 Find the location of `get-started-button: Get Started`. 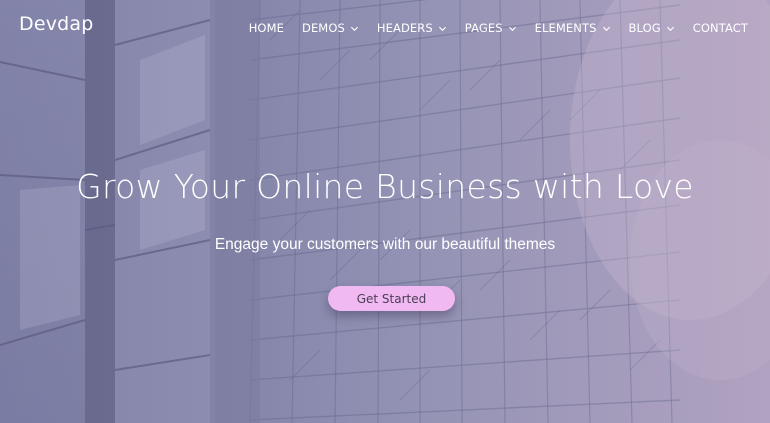

get-started-button: Get Started is located at coordinates (391, 298).